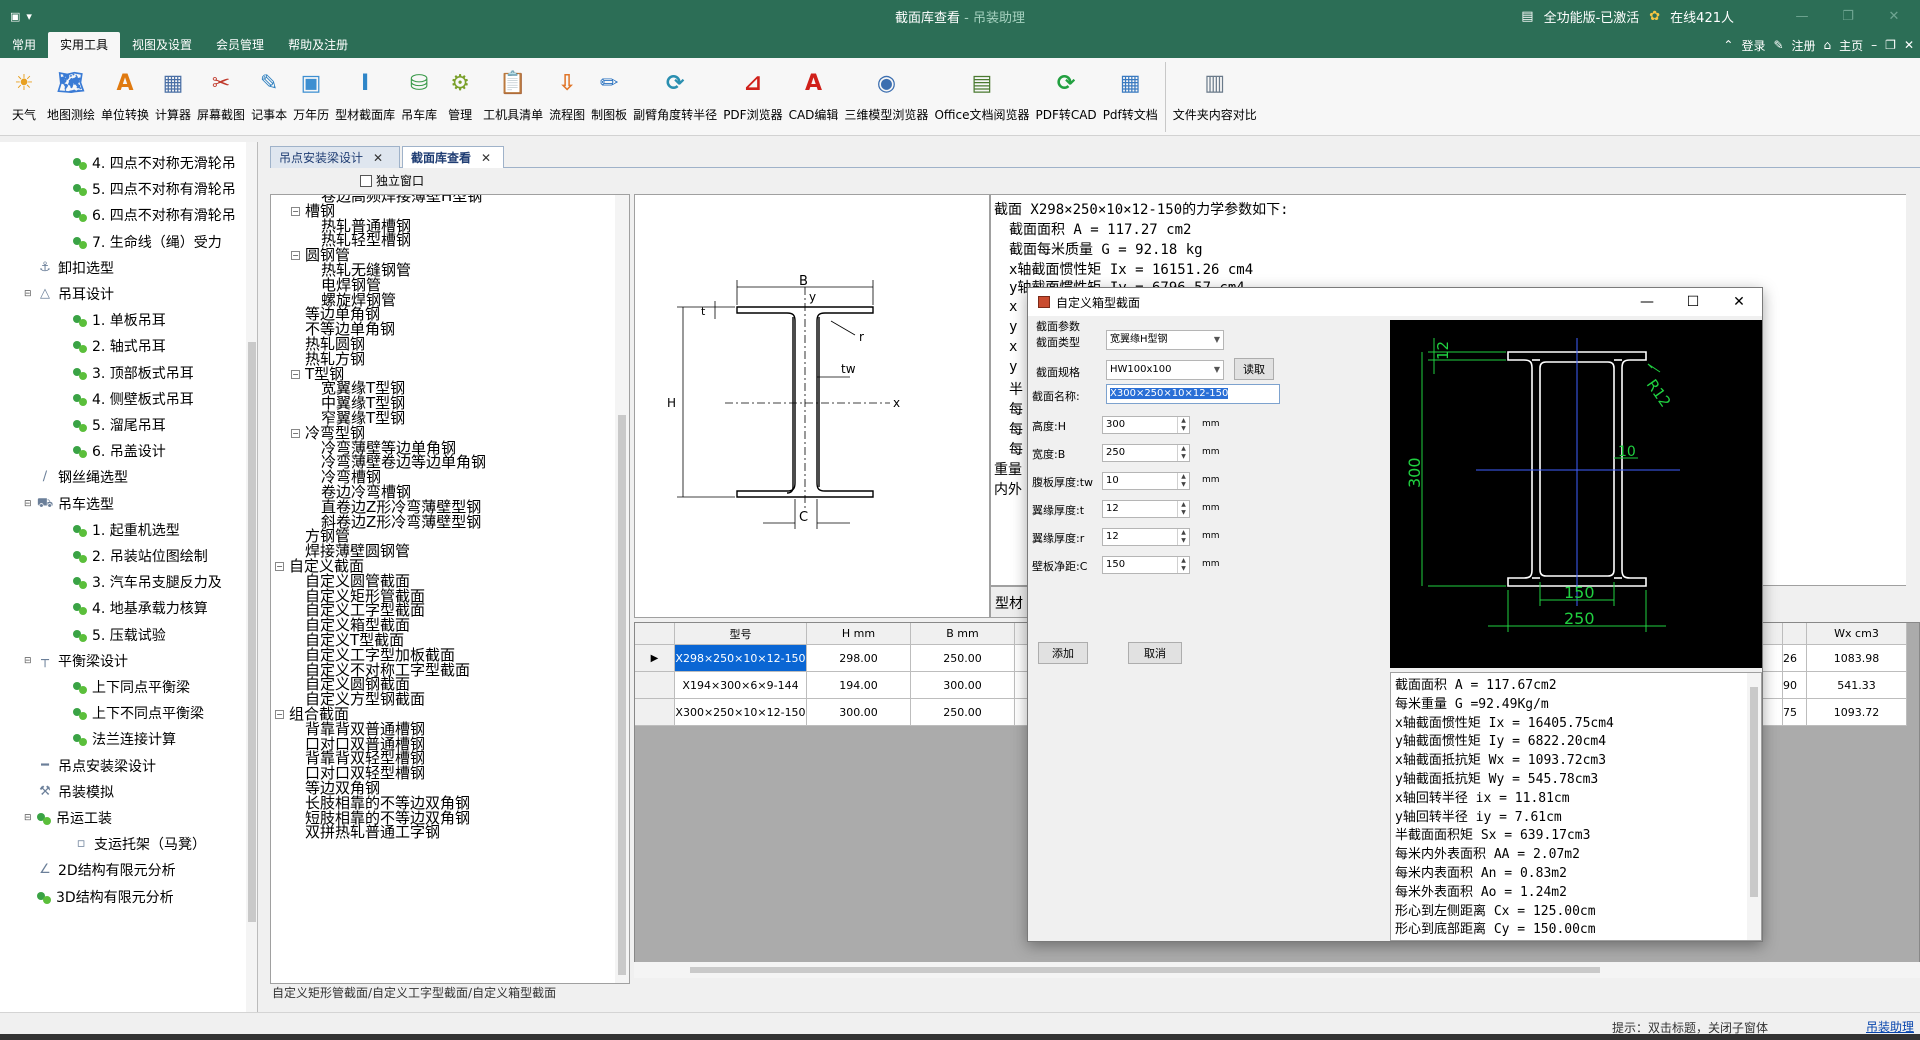 This screenshot has height=1040, width=1920. Describe the element at coordinates (134, 556) in the screenshot. I see `sidebar-item: 2. 吊装站位图绘制` at that location.